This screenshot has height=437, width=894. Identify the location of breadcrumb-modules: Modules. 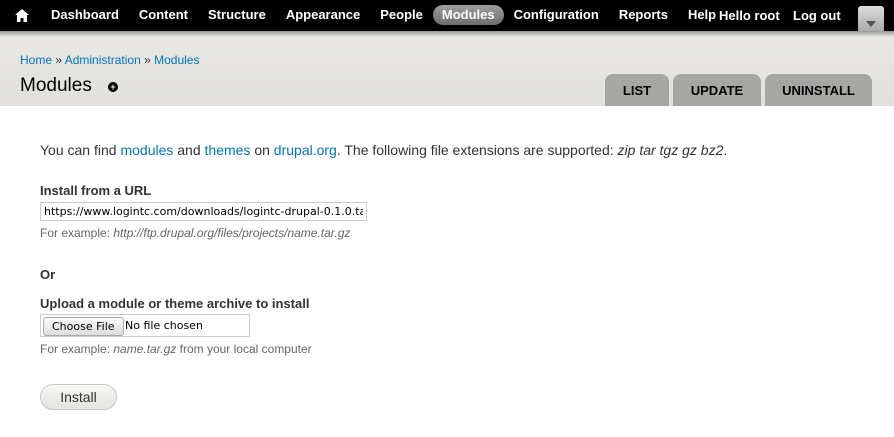
(176, 60).